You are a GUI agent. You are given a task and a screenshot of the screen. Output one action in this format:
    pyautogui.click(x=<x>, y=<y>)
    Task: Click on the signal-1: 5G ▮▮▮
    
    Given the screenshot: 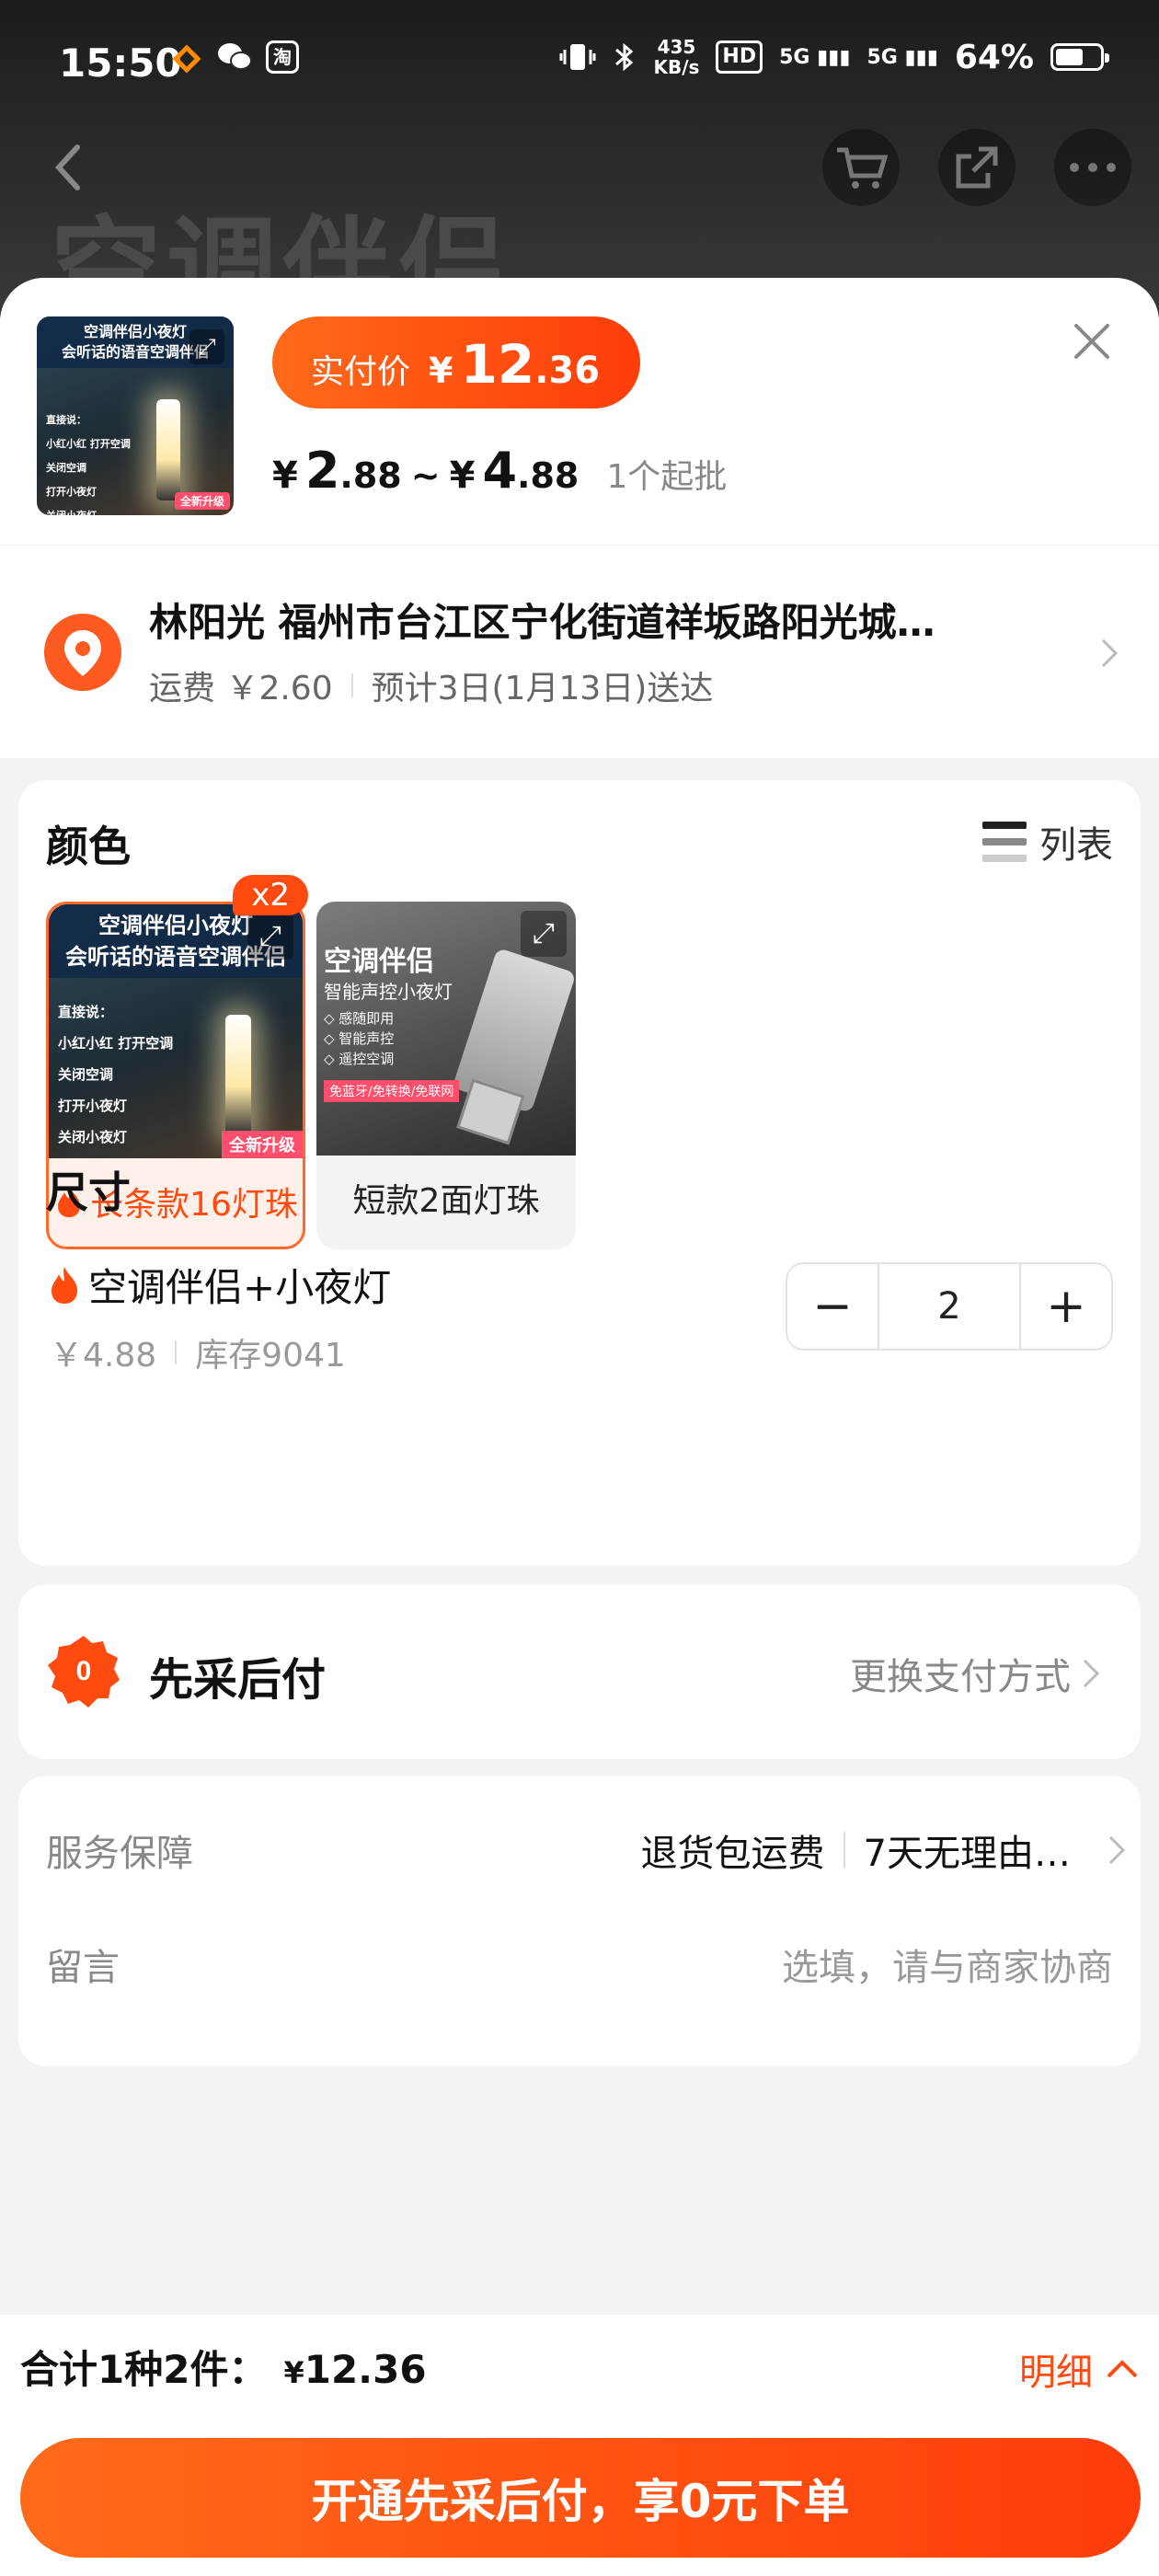 What is the action you would take?
    pyautogui.click(x=815, y=57)
    